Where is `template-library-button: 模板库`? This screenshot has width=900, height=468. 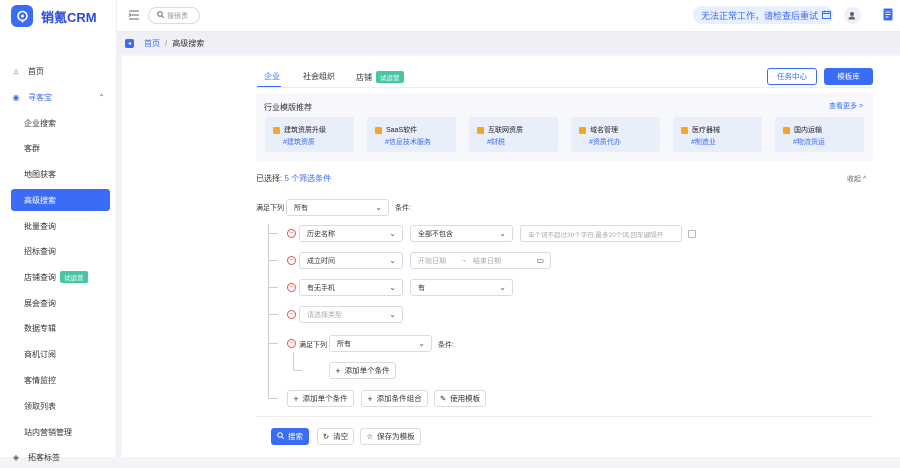 template-library-button: 模板库 is located at coordinates (848, 76).